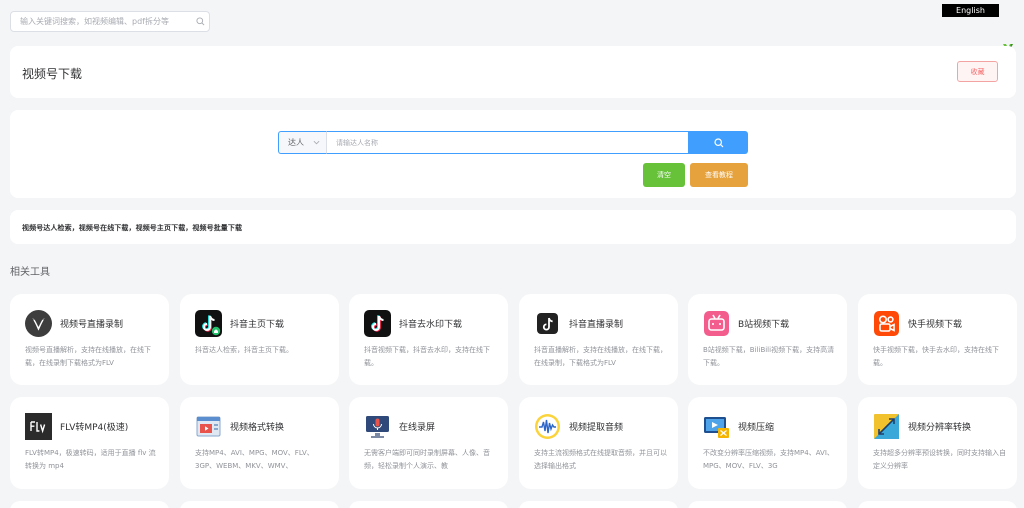  I want to click on kuaishou-icon, so click(886, 323).